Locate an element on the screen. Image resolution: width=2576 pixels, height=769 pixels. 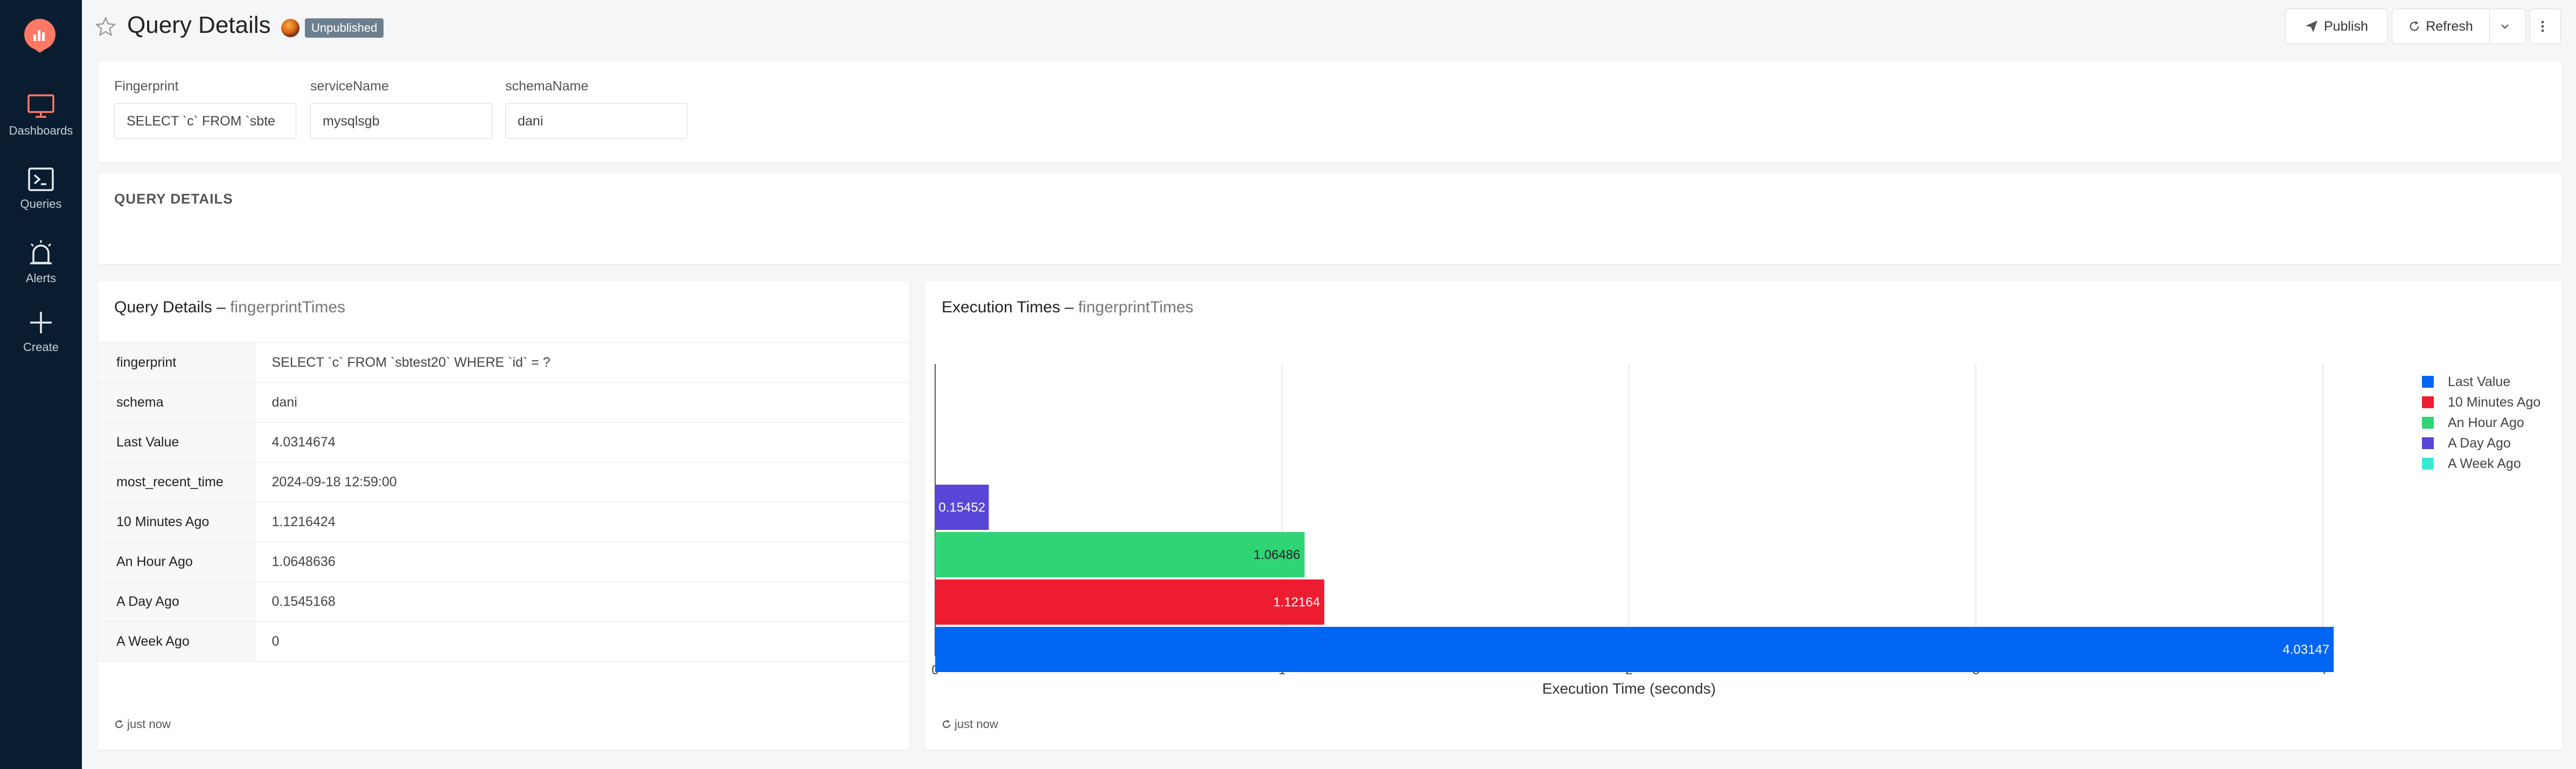
table-row: An Hour Ago 1.0648636 is located at coordinates (504, 562).